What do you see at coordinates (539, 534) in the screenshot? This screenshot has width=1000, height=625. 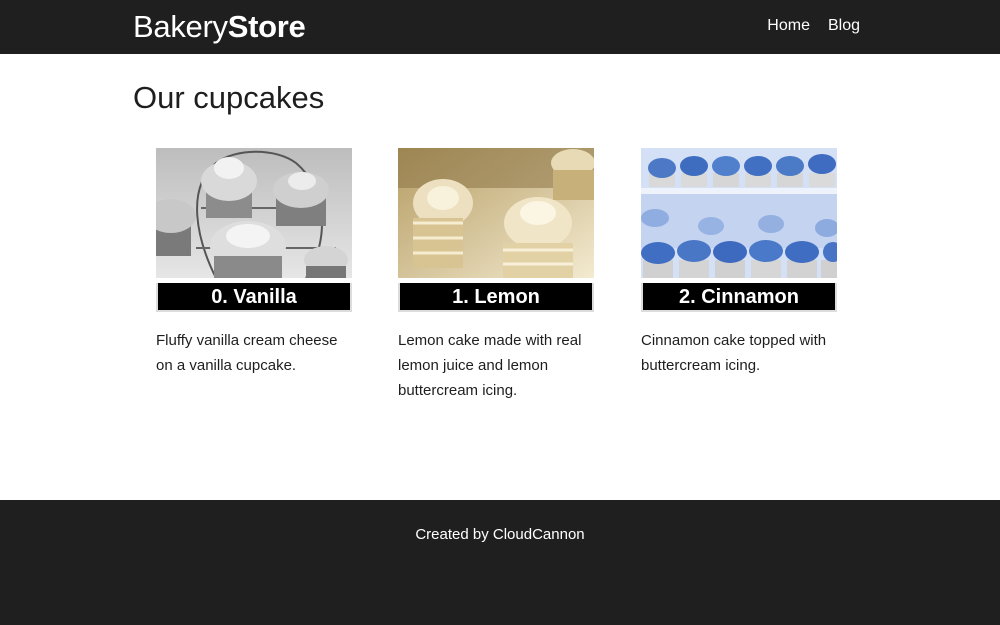 I see `cloudcannon-link: CloudCannon` at bounding box center [539, 534].